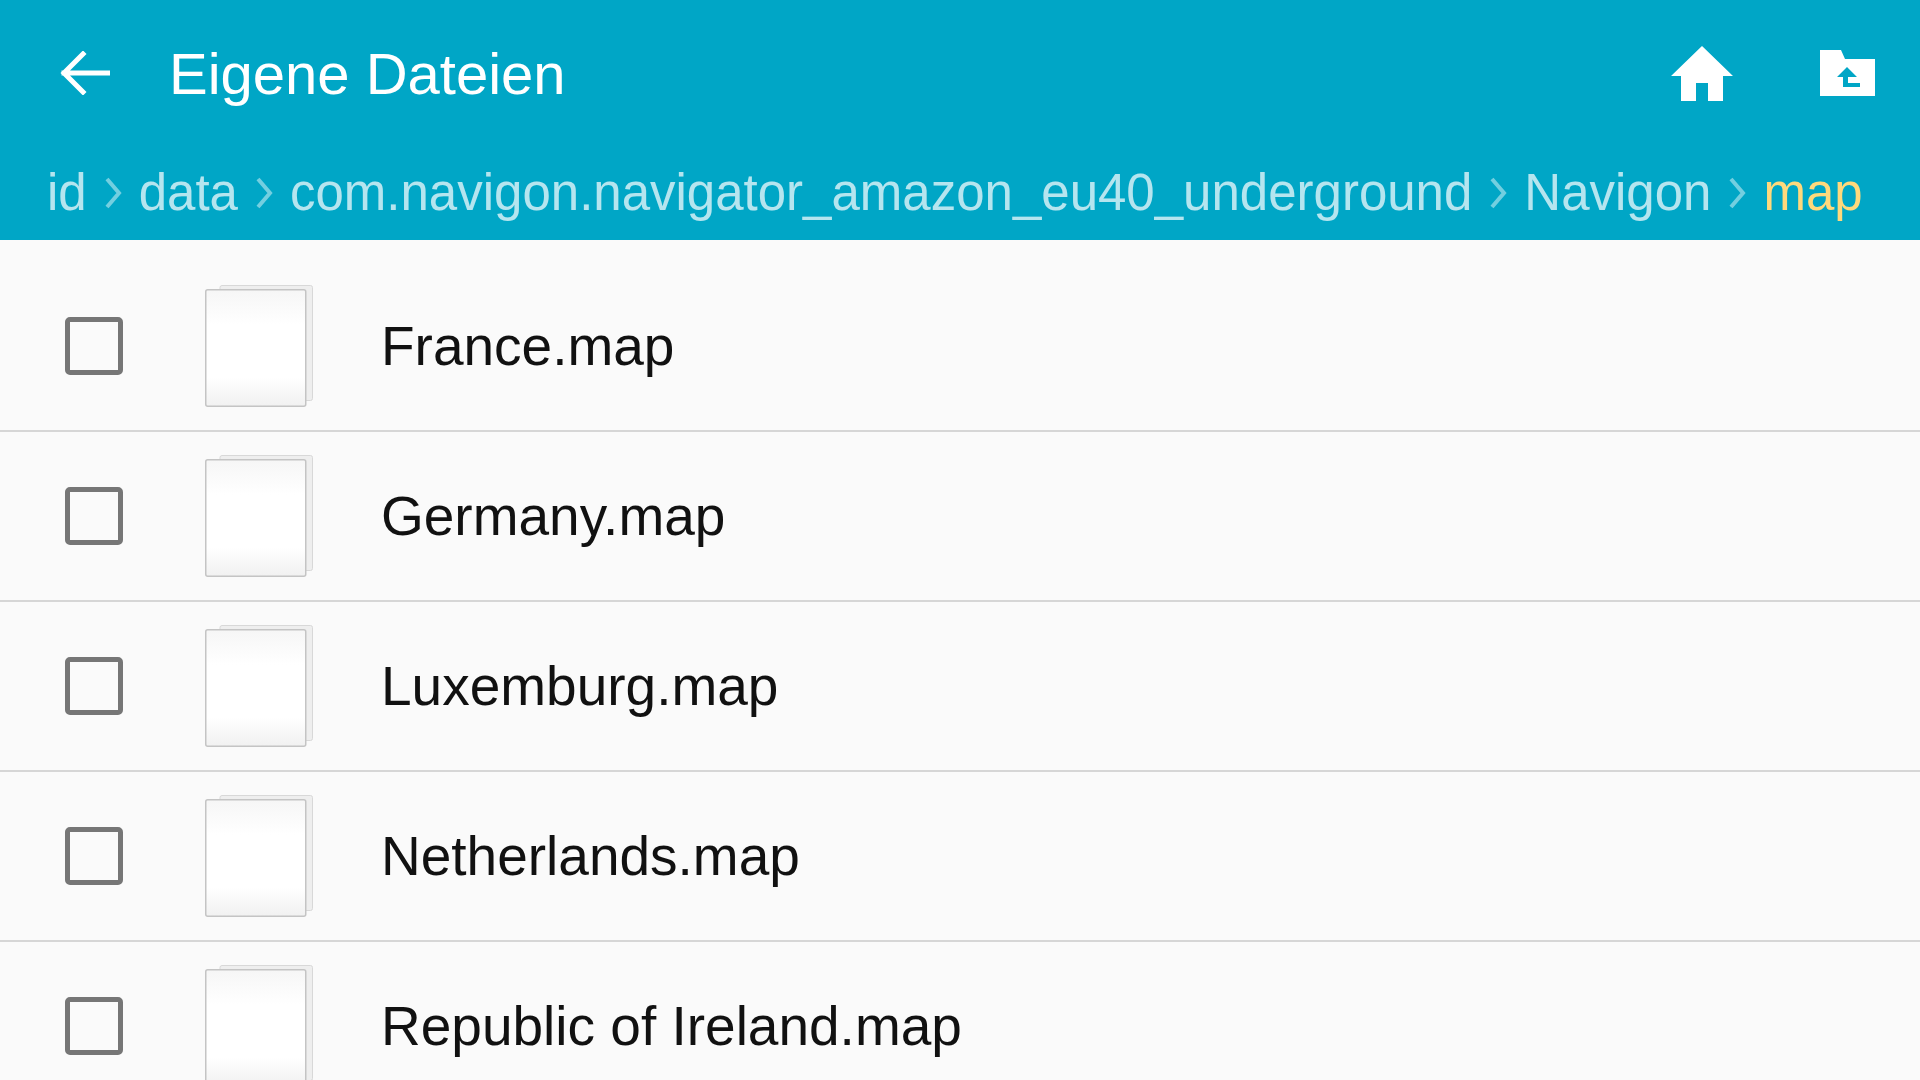  What do you see at coordinates (671, 1026) in the screenshot?
I see `file-name: Republic of Ireland.map` at bounding box center [671, 1026].